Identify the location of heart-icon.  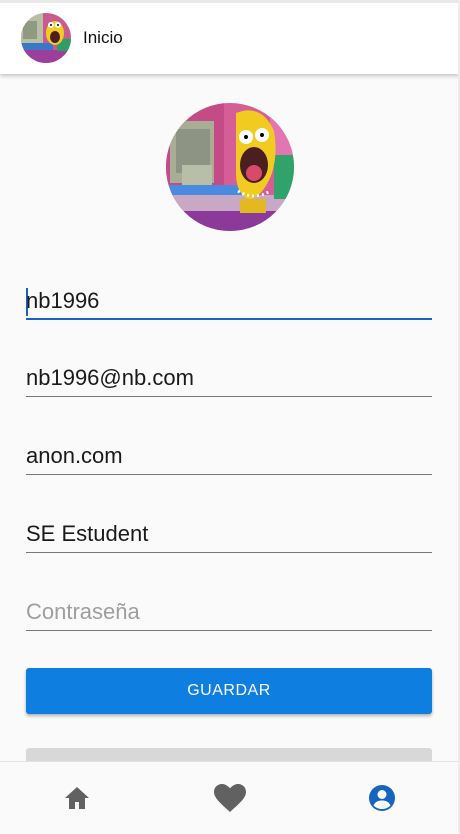
(230, 797).